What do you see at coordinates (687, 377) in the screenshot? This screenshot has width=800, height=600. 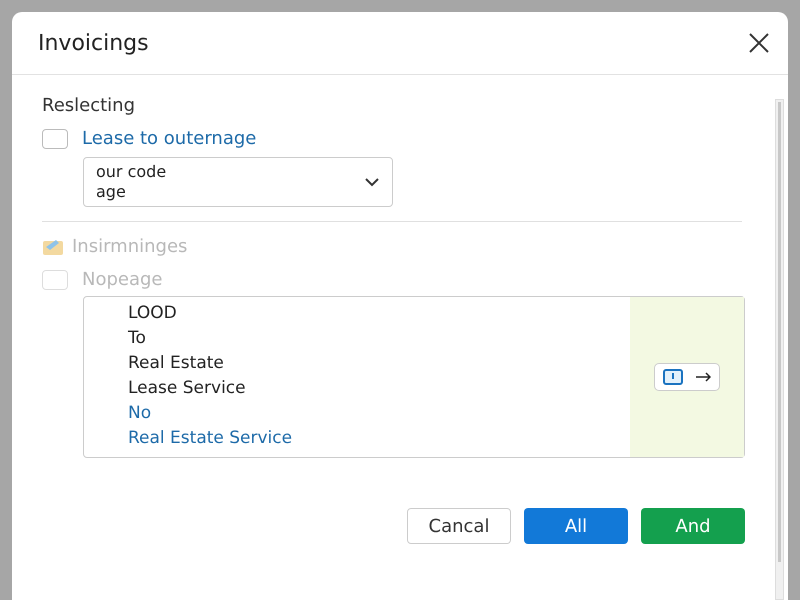 I see `move-button` at bounding box center [687, 377].